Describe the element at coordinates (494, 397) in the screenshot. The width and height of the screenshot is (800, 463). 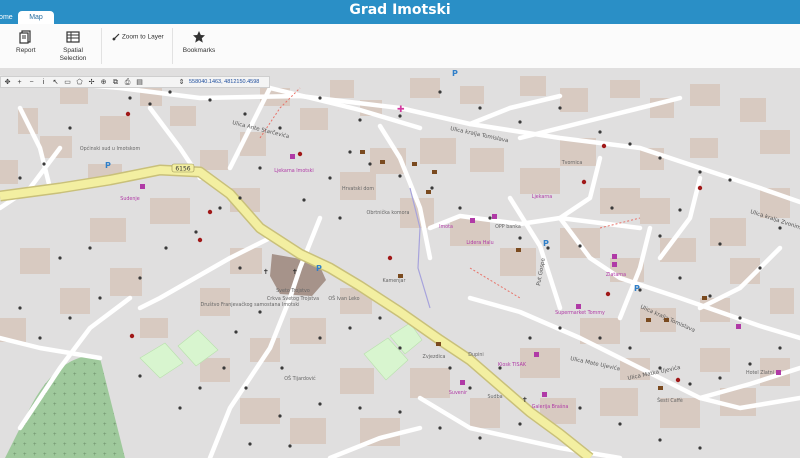
I see `place-label: Sudba` at that location.